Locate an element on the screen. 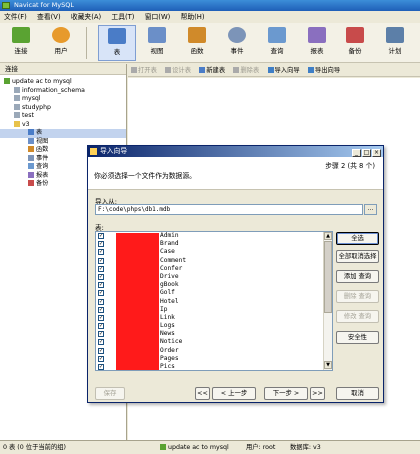 The height and width of the screenshot is (454, 420). table-button: 表 is located at coordinates (117, 43).